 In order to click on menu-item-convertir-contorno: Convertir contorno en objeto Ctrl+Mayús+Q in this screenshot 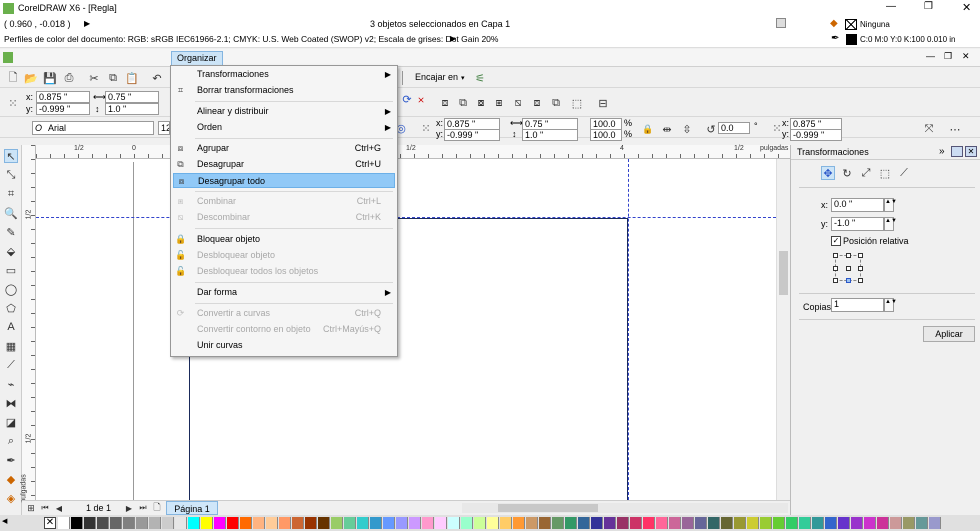, I will do `click(284, 329)`.